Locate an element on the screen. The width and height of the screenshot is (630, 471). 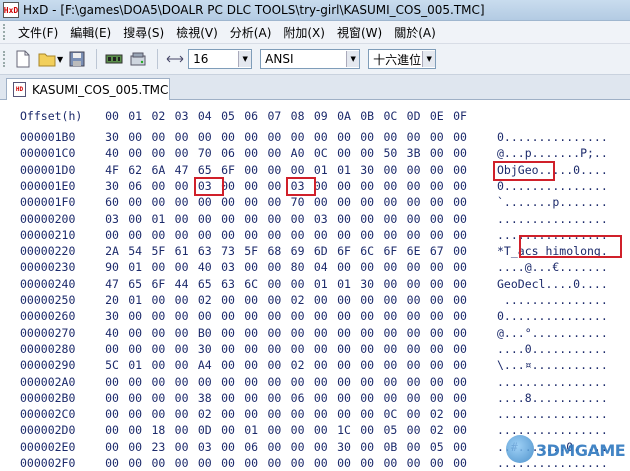
hex-byte: 54 is located at coordinates (135, 251).